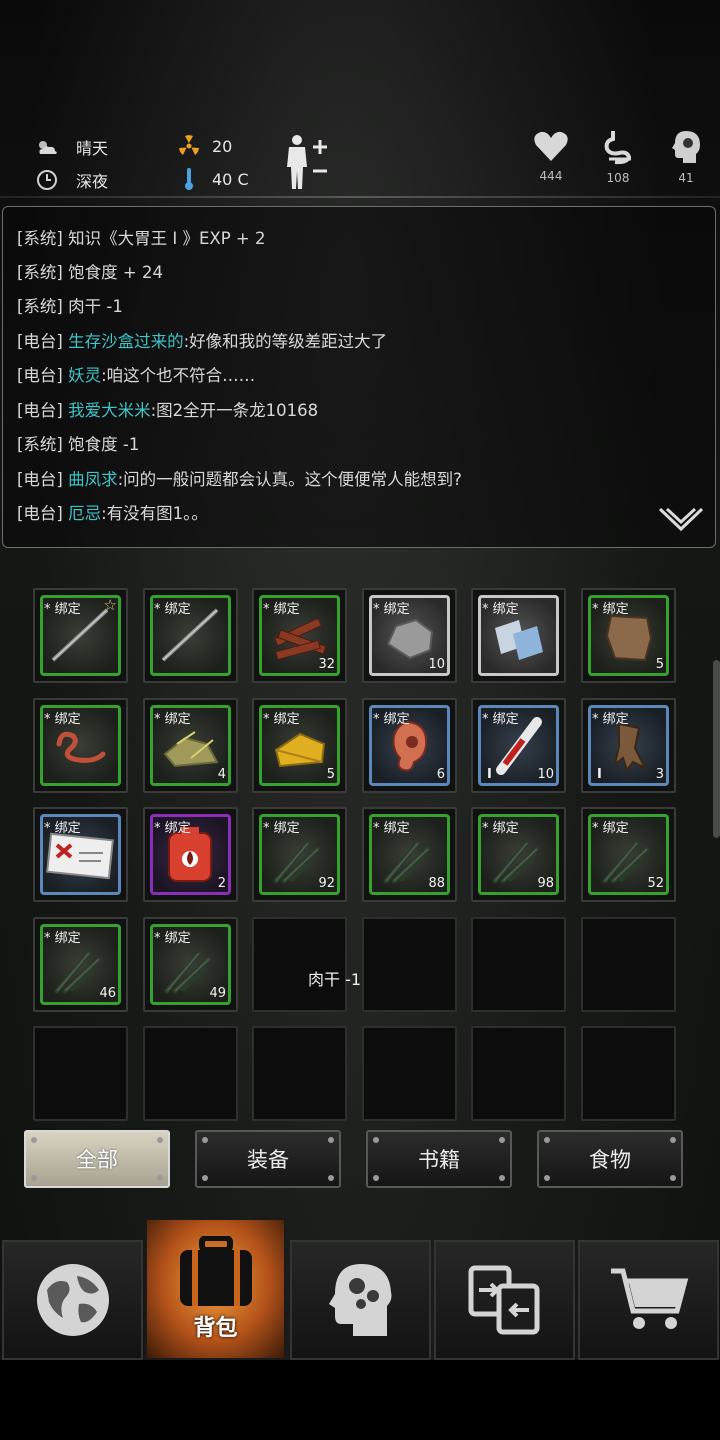 Image resolution: width=720 pixels, height=1440 pixels. What do you see at coordinates (618, 148) in the screenshot?
I see `stomach-icon` at bounding box center [618, 148].